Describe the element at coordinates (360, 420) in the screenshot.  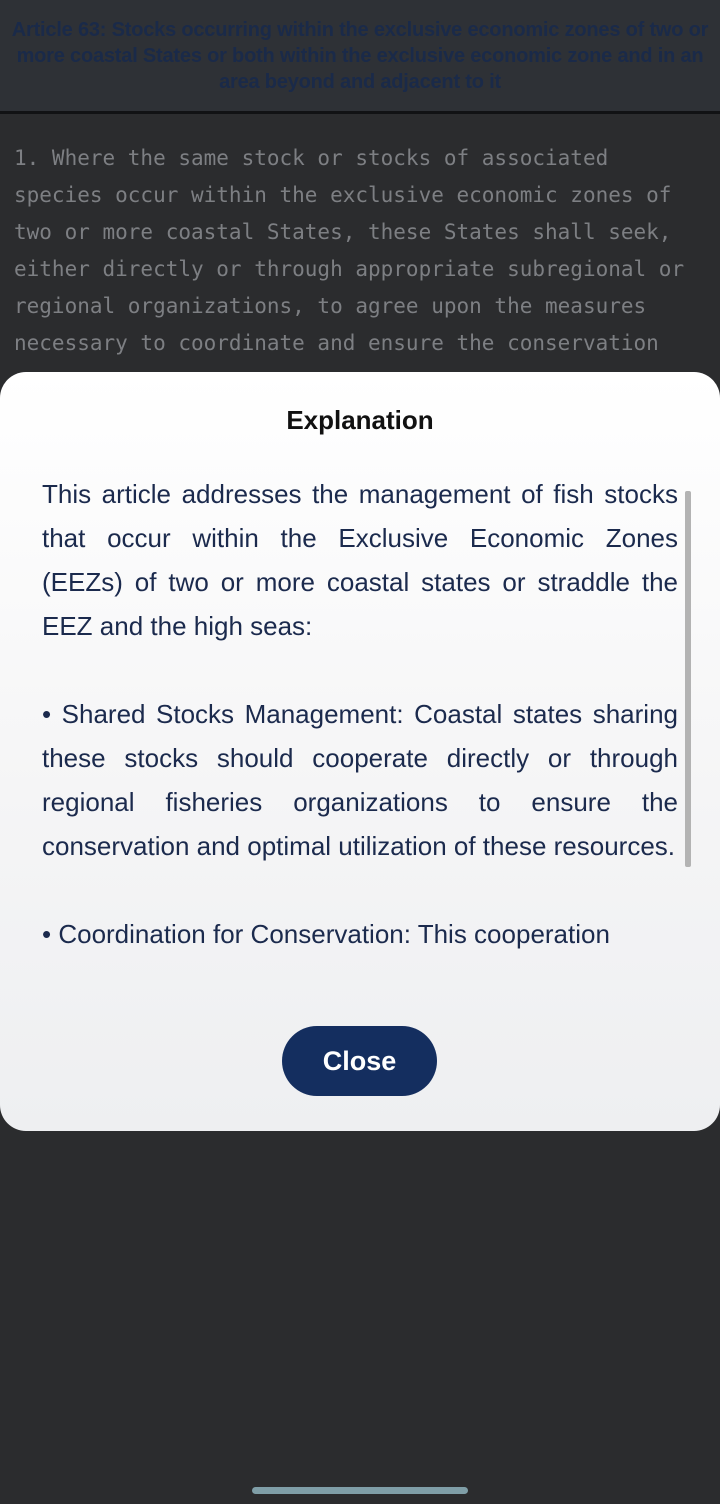
I see `dialog-title: Explanation` at that location.